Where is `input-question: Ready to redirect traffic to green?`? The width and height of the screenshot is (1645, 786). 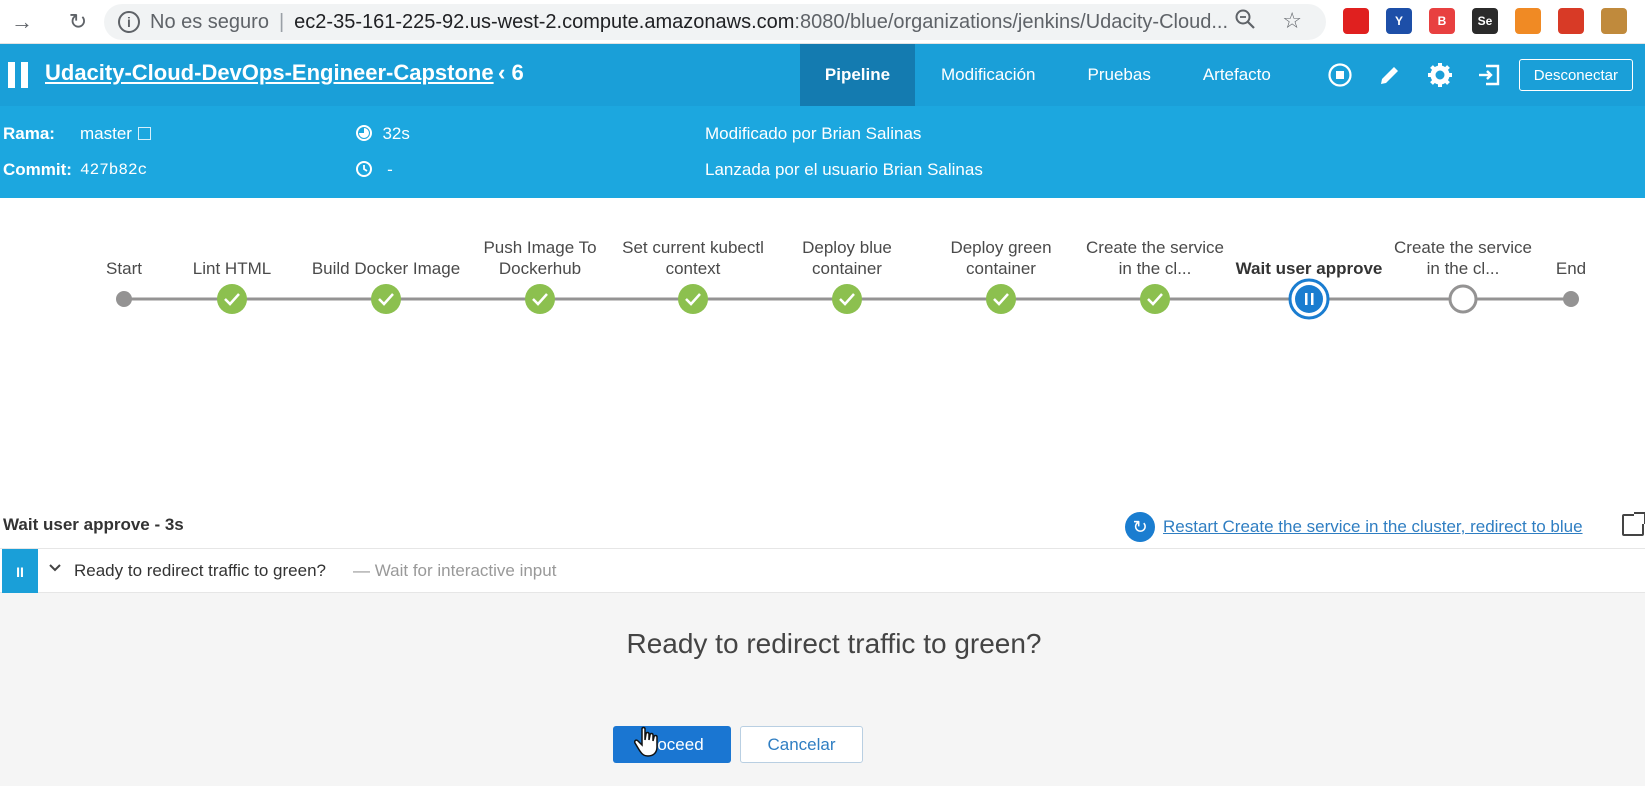 input-question: Ready to redirect traffic to green? is located at coordinates (834, 643).